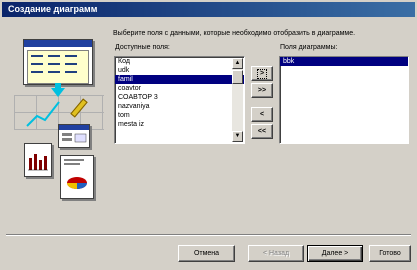 The height and width of the screenshot is (270, 417). What do you see at coordinates (344, 100) in the screenshot?
I see `chart-fields-list: bbk` at bounding box center [344, 100].